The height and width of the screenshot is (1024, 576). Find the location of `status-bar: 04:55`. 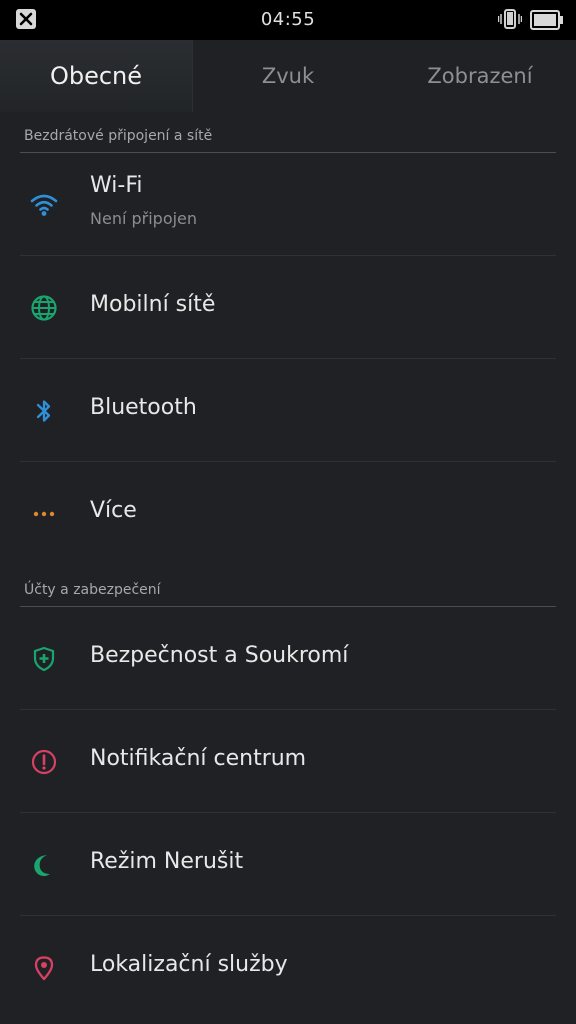

status-bar: 04:55 is located at coordinates (288, 20).